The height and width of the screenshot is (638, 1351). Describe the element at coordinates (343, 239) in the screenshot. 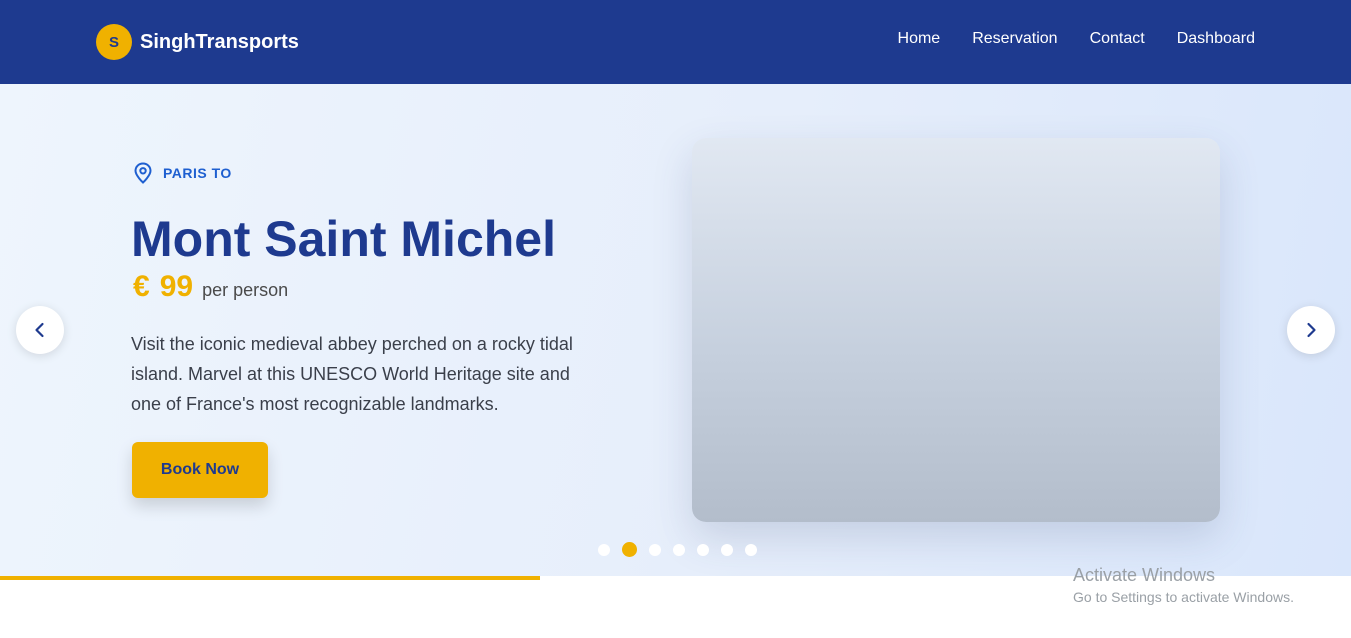

I see `destination-title: Mont Saint Michel` at that location.